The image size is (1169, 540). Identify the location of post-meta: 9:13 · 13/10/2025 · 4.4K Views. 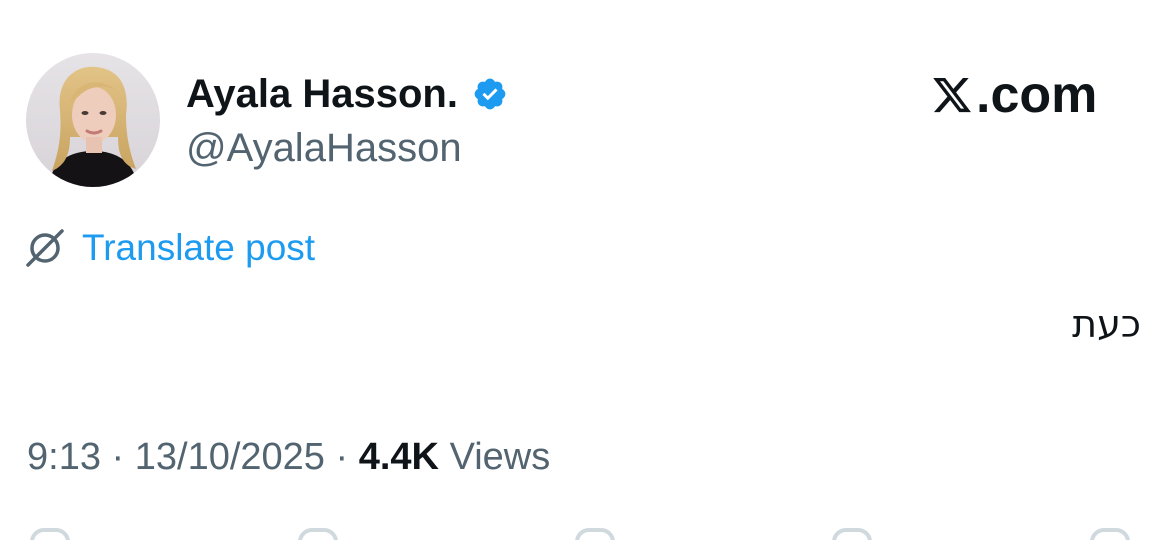
(288, 457).